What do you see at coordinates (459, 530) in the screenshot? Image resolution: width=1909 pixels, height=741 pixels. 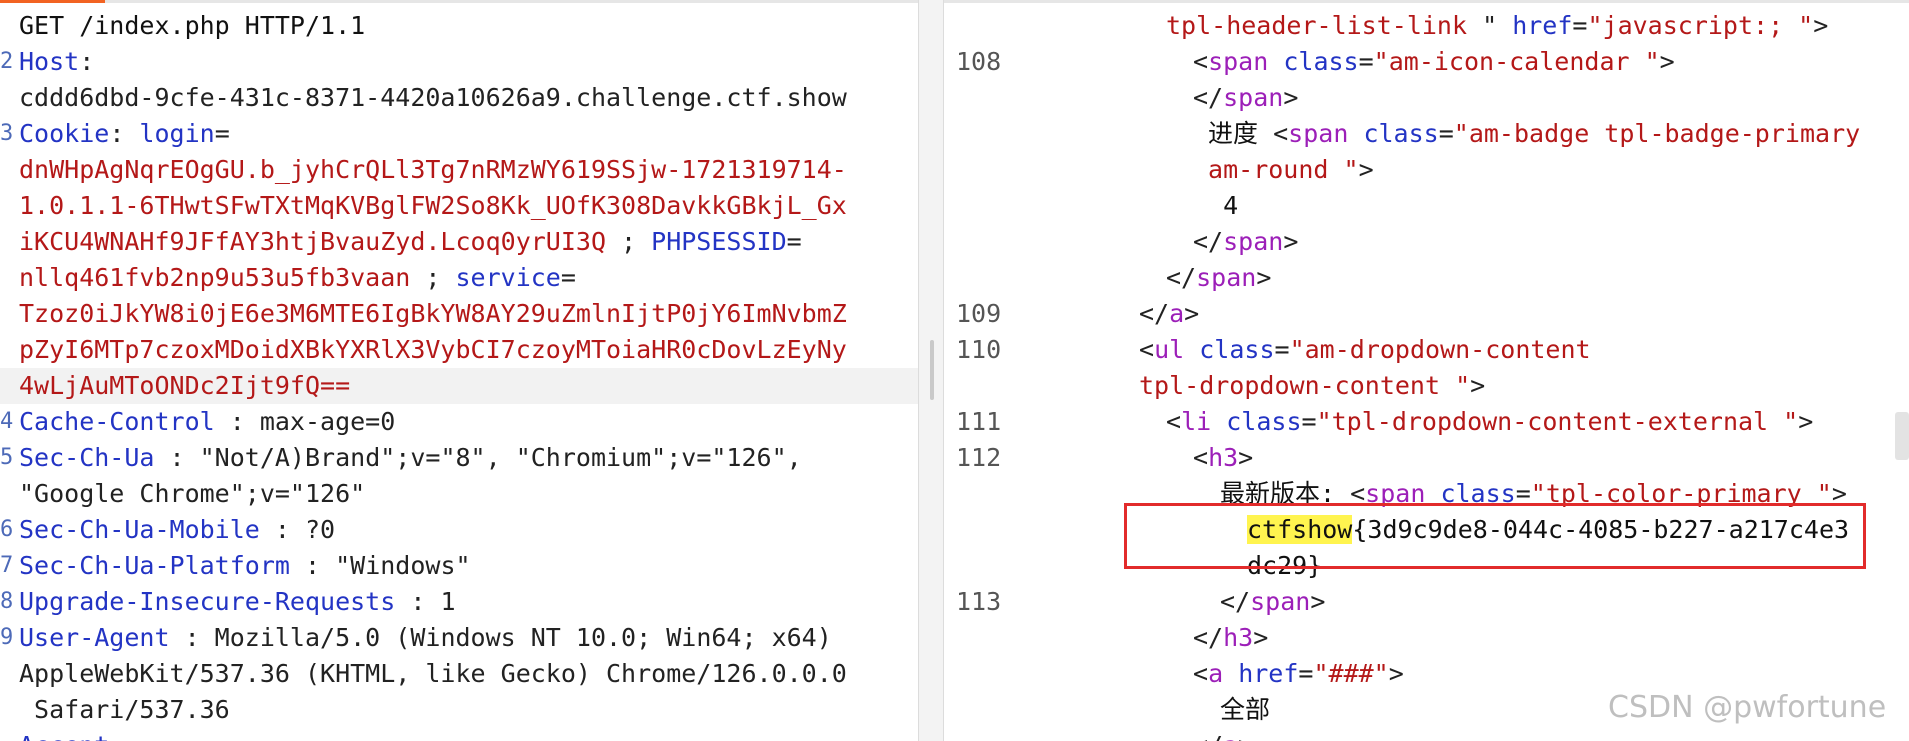 I see `request-line: 6 Sec-Ch-Ua-Mobile : ?0` at bounding box center [459, 530].